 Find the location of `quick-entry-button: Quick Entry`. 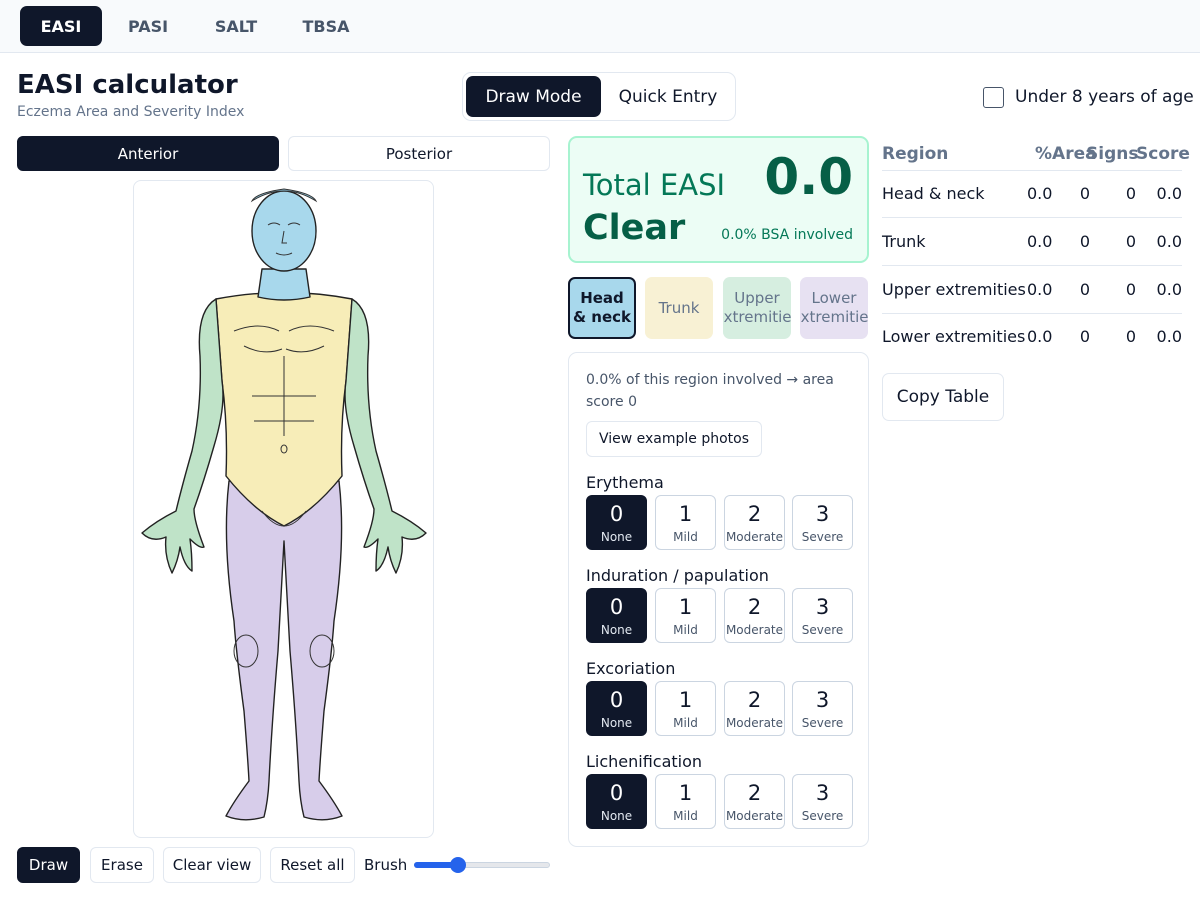

quick-entry-button: Quick Entry is located at coordinates (668, 96).